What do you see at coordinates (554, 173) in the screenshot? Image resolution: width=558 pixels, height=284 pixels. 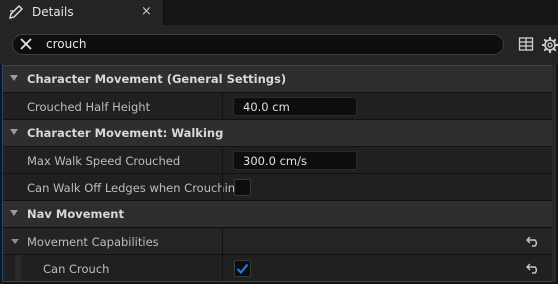 I see `scrollbar` at bounding box center [554, 173].